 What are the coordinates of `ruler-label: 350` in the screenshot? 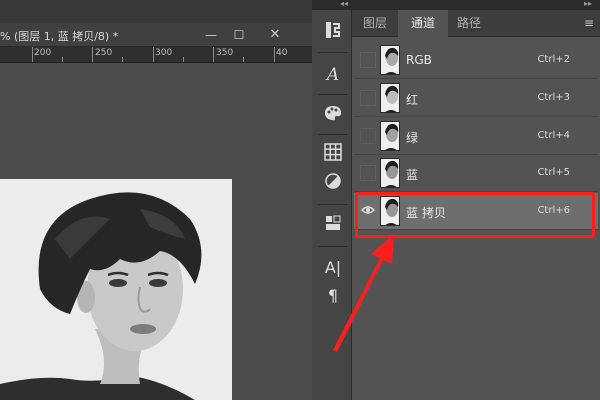 It's located at (225, 53).